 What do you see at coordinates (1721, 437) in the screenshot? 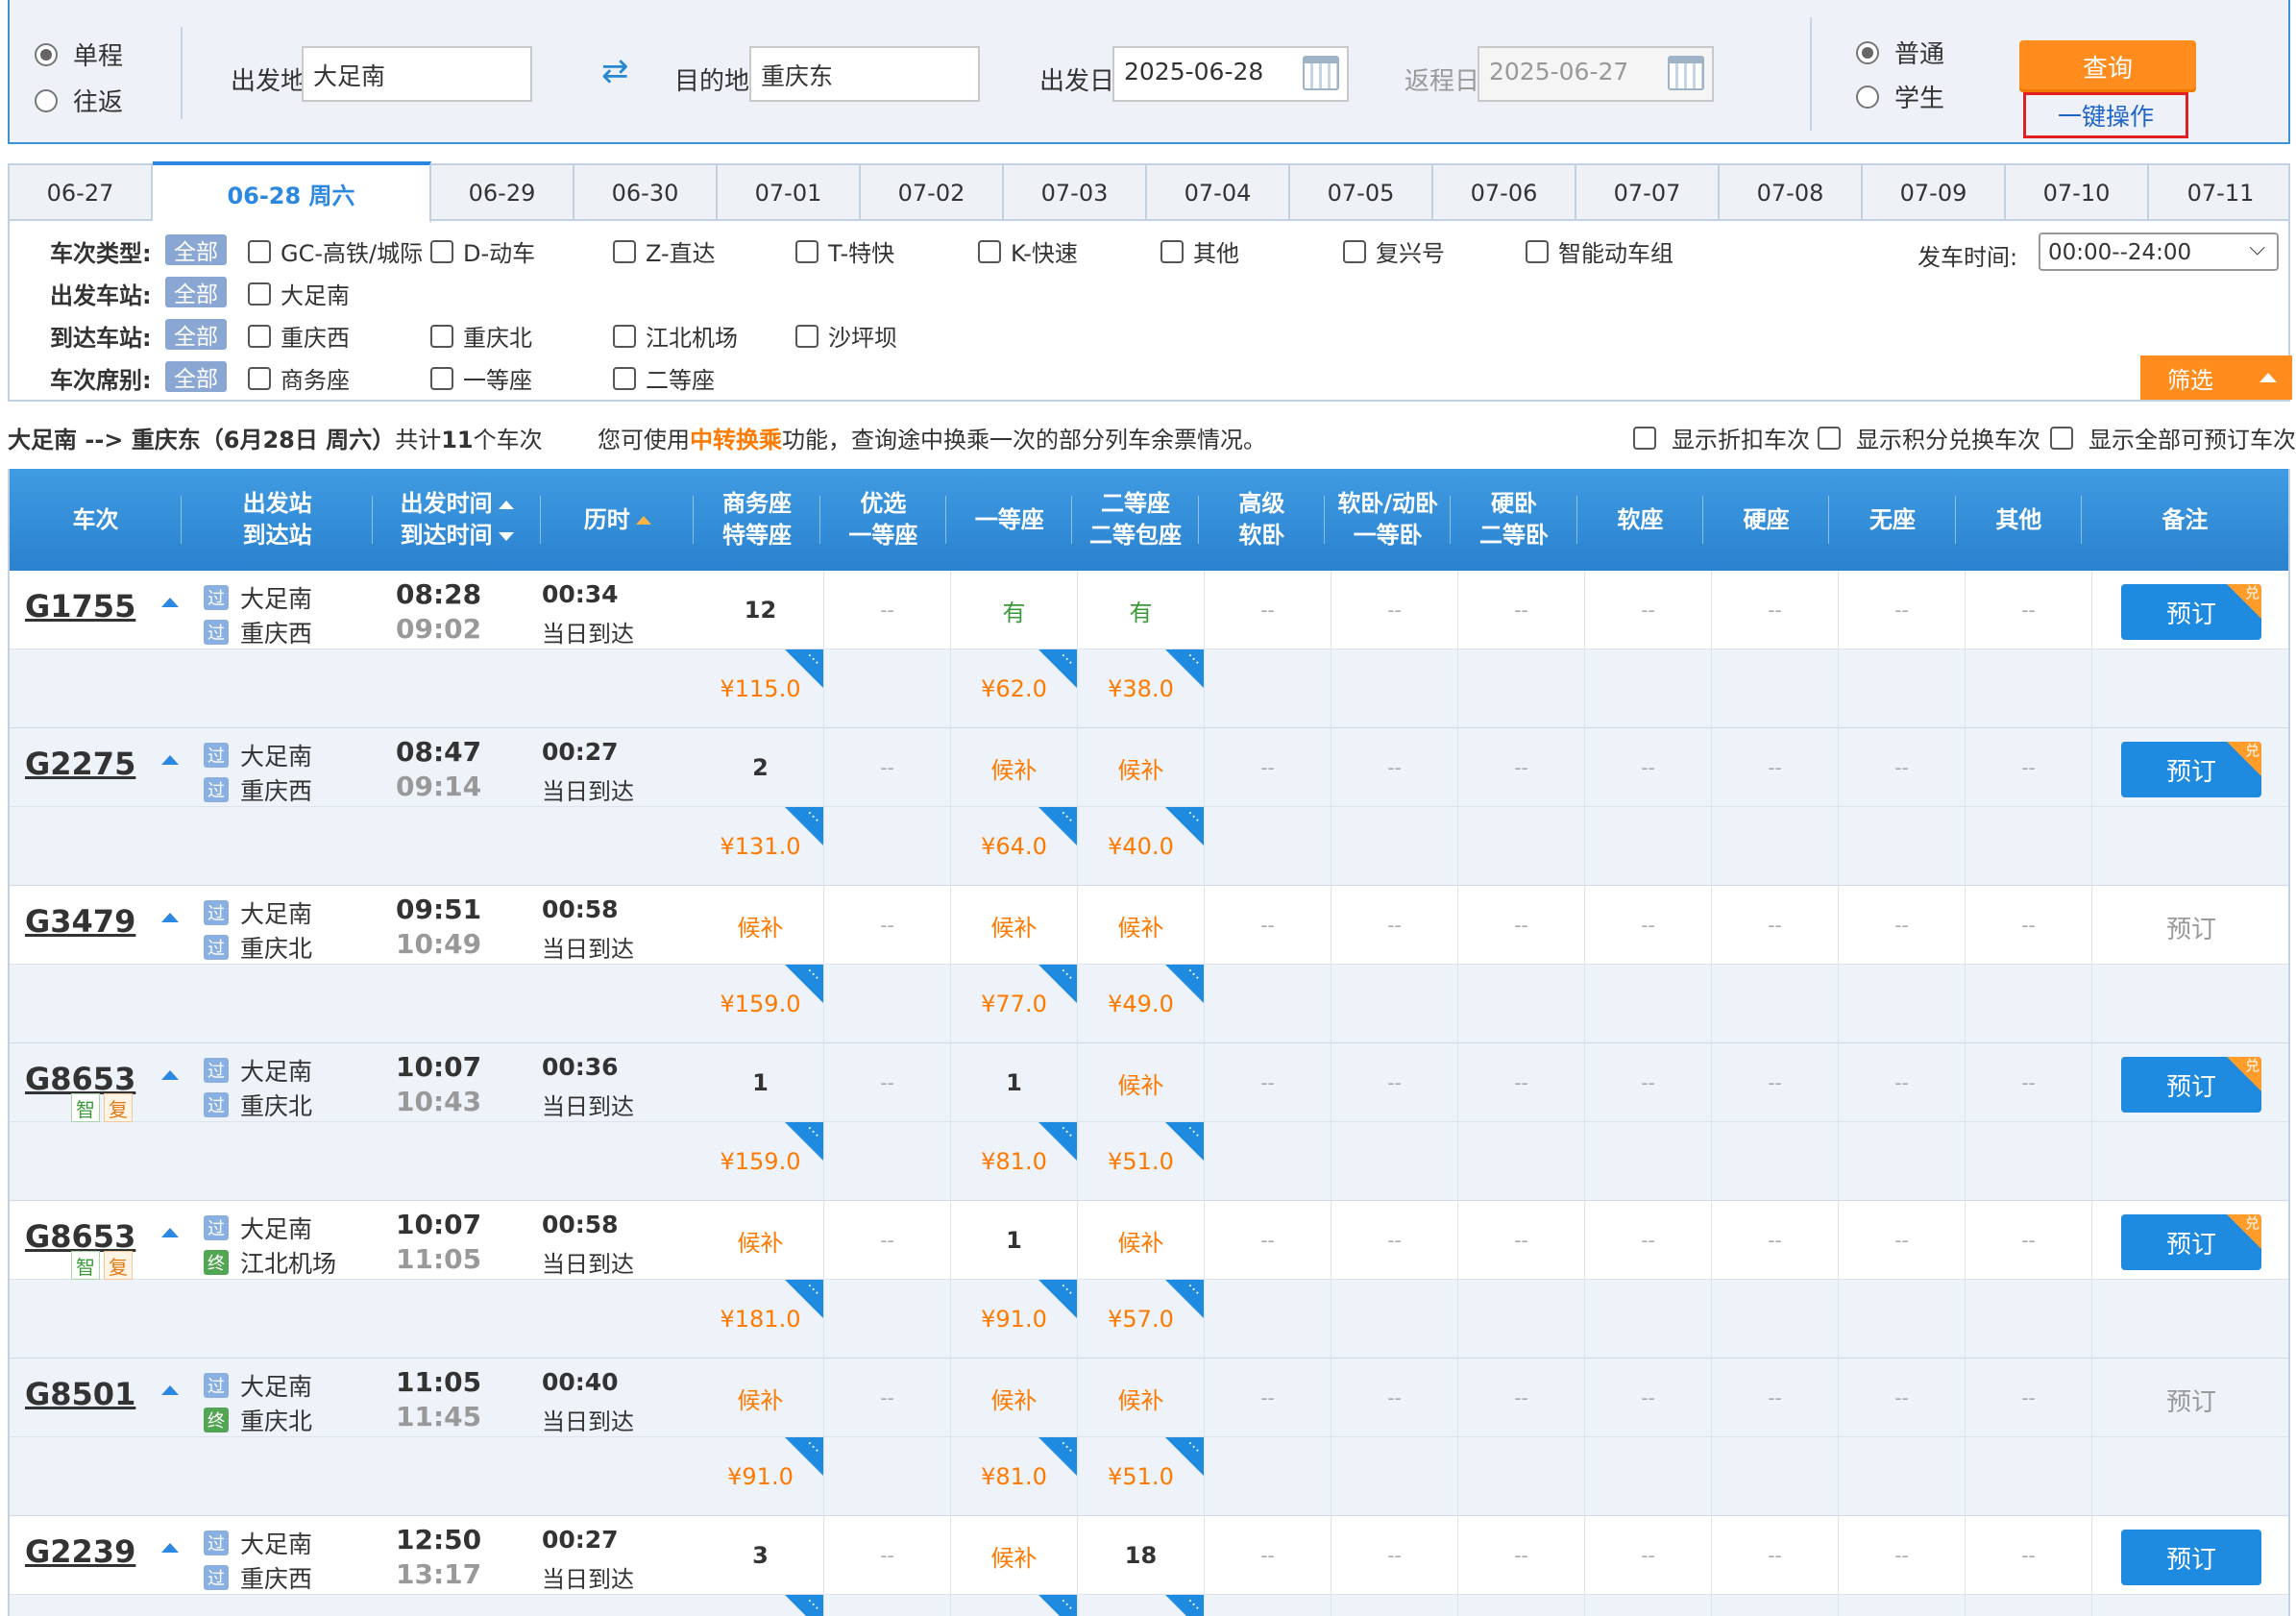
I see `show-discount-checkbox: 显示折扣车次` at bounding box center [1721, 437].